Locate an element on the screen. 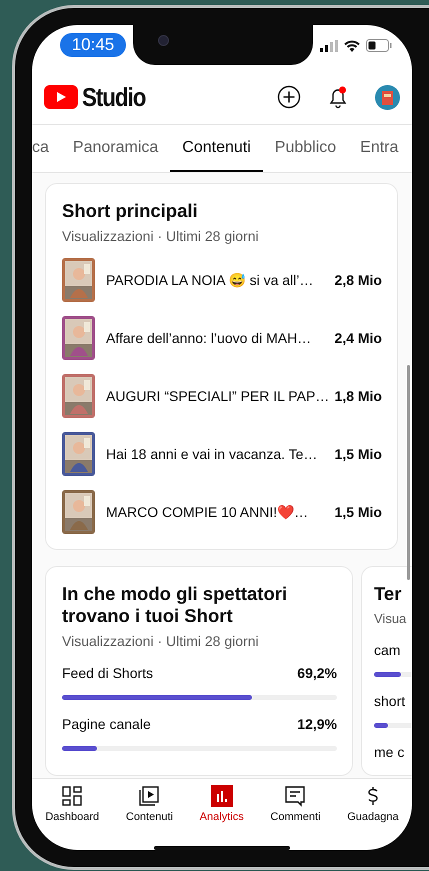 The width and height of the screenshot is (429, 871). bar-chart-icon is located at coordinates (221, 796).